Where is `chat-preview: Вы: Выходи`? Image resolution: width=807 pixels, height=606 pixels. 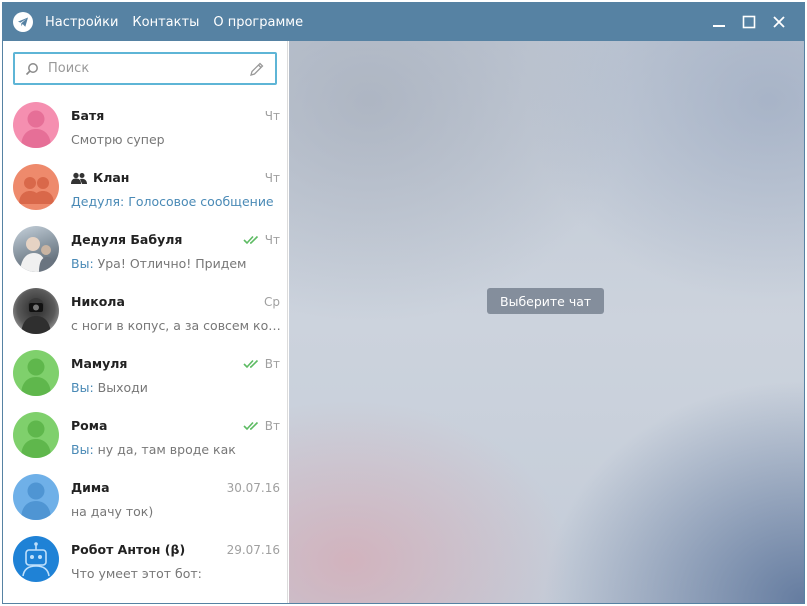 chat-preview: Вы: Выходи is located at coordinates (176, 387).